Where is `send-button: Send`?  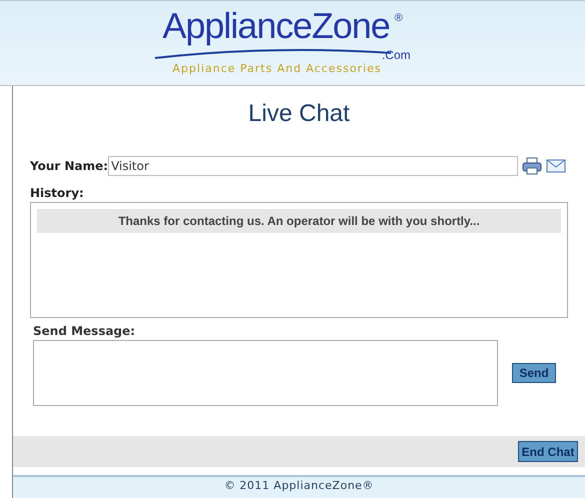 send-button: Send is located at coordinates (534, 373).